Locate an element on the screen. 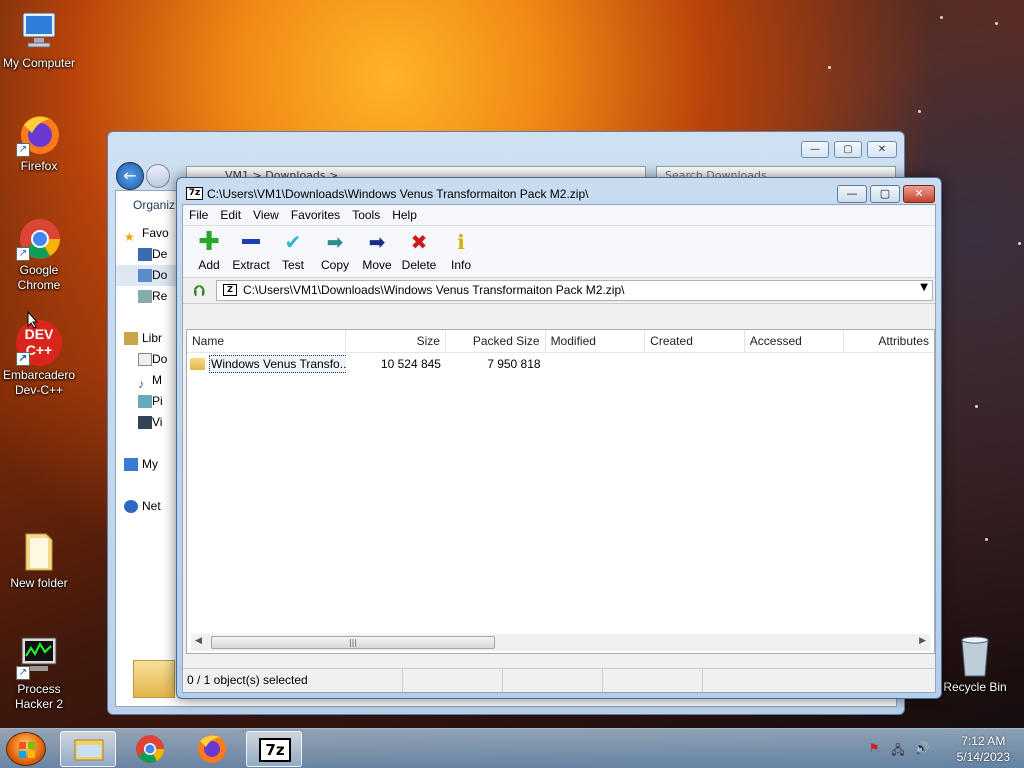 The image size is (1024, 768). nav-item: My is located at coordinates (150, 464).